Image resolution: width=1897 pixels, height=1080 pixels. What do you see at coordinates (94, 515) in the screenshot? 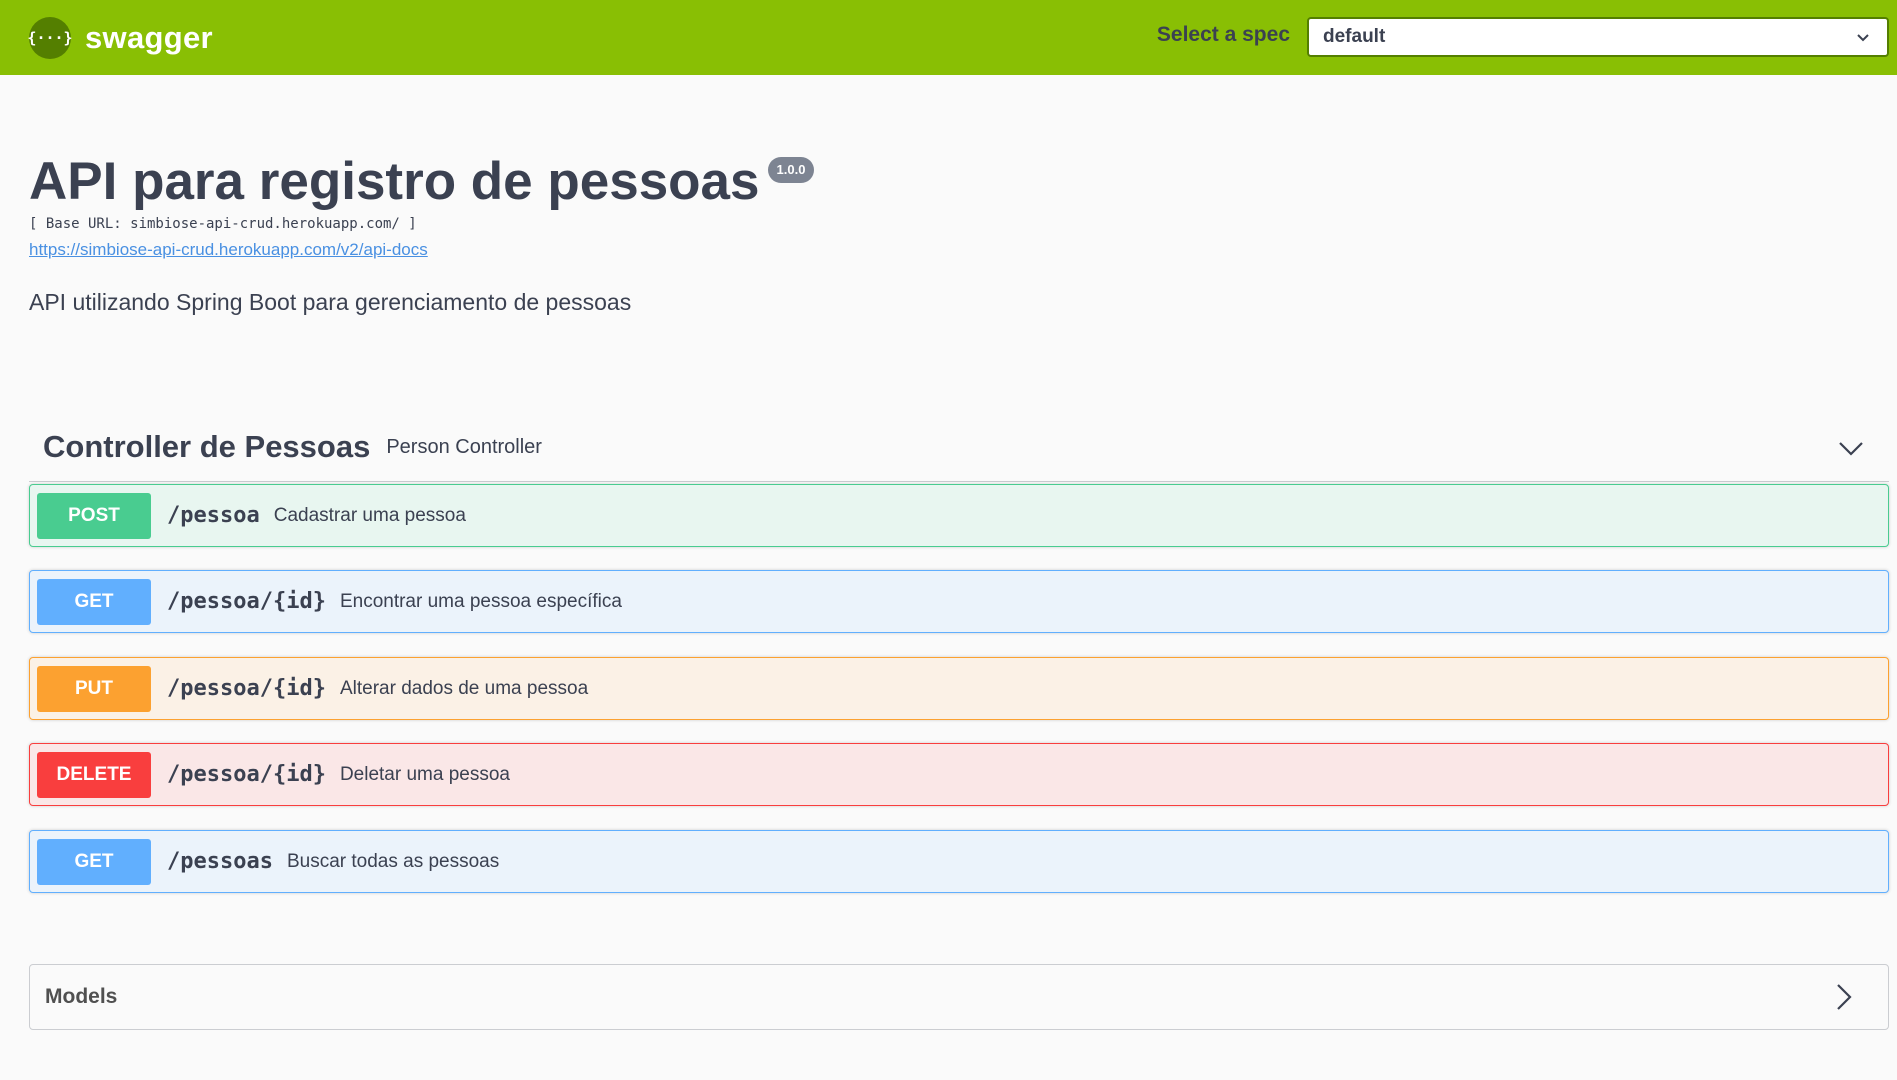
I see `method-badge: POST` at bounding box center [94, 515].